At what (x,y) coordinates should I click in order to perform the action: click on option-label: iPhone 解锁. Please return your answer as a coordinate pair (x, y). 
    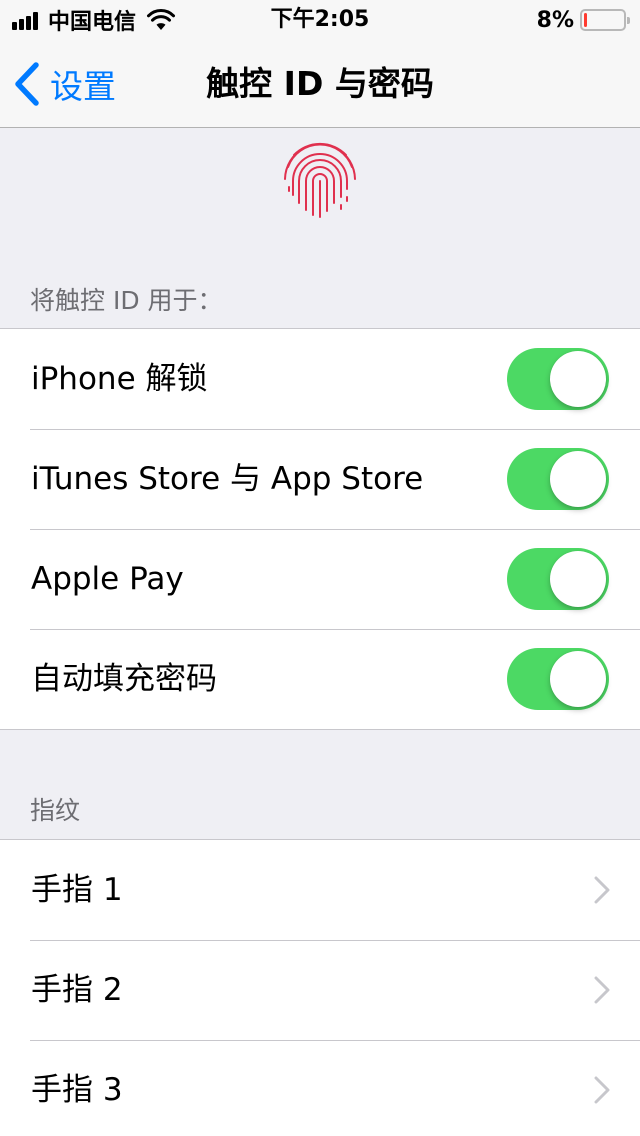
    Looking at the image, I should click on (119, 379).